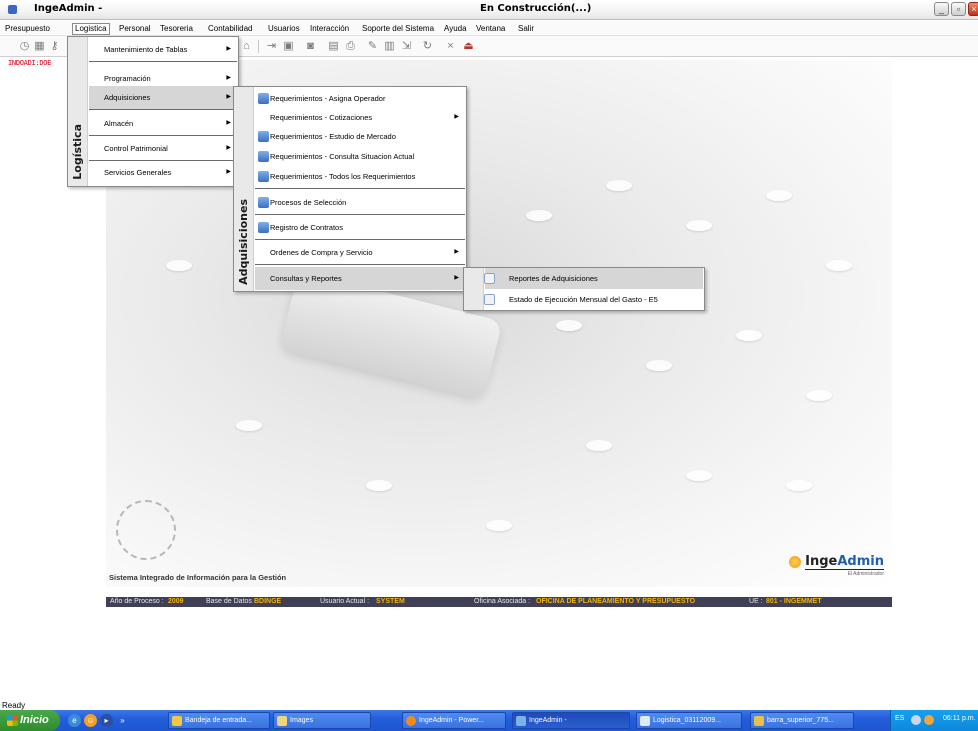 The image size is (978, 731). I want to click on menu-item-label: Almacén, so click(119, 123).